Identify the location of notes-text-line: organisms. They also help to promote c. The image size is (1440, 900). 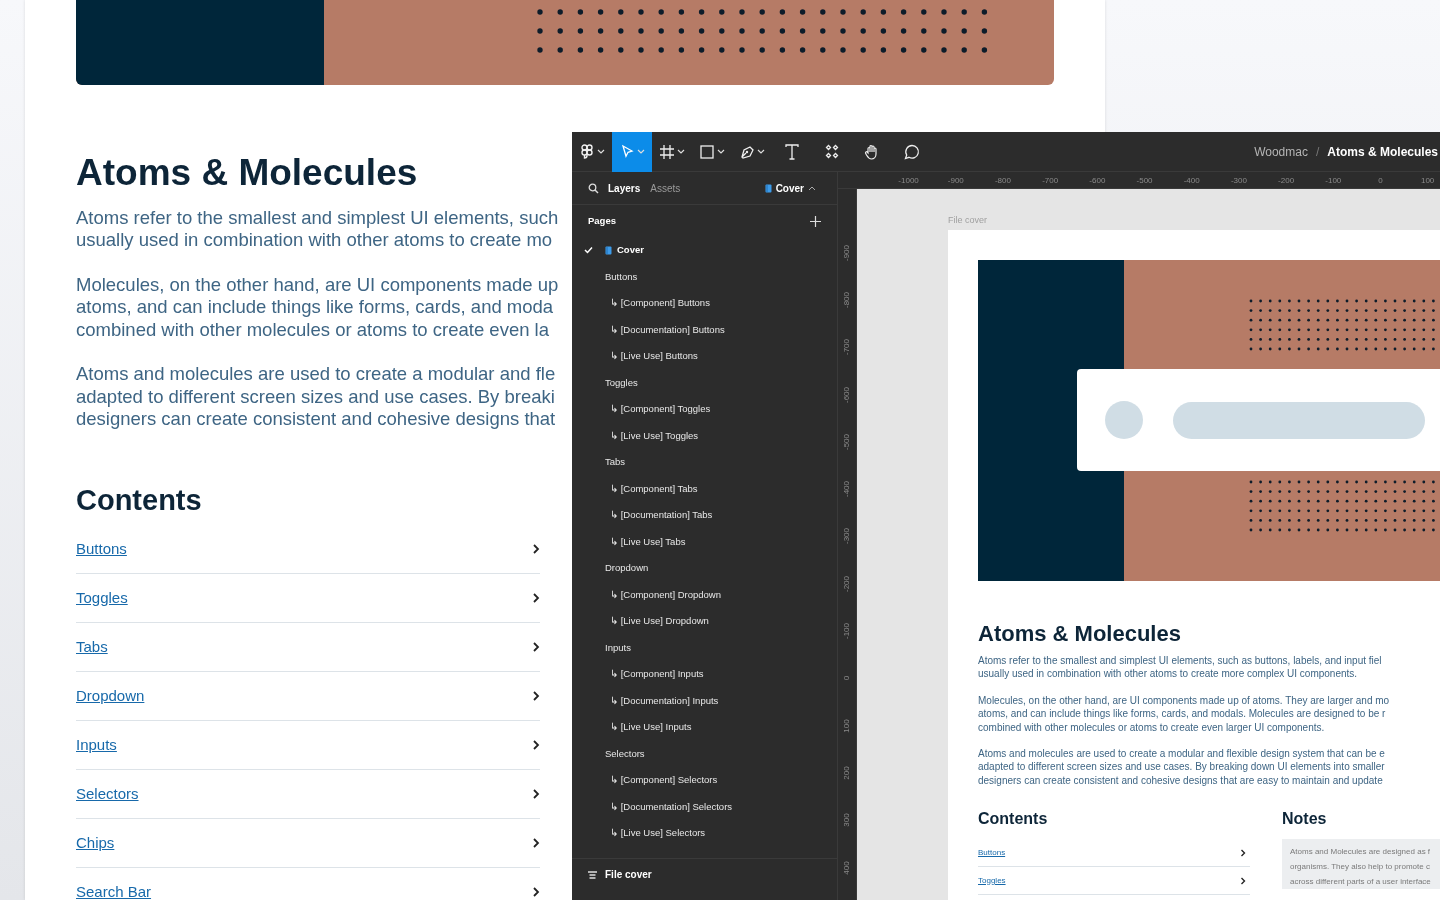
(1360, 867).